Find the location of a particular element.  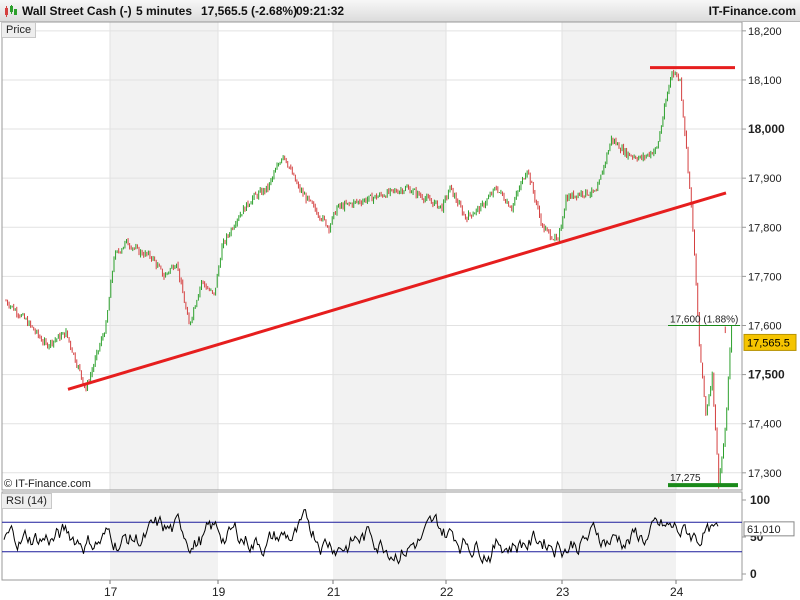

price-y-tick-label: 17,700 is located at coordinates (765, 277).